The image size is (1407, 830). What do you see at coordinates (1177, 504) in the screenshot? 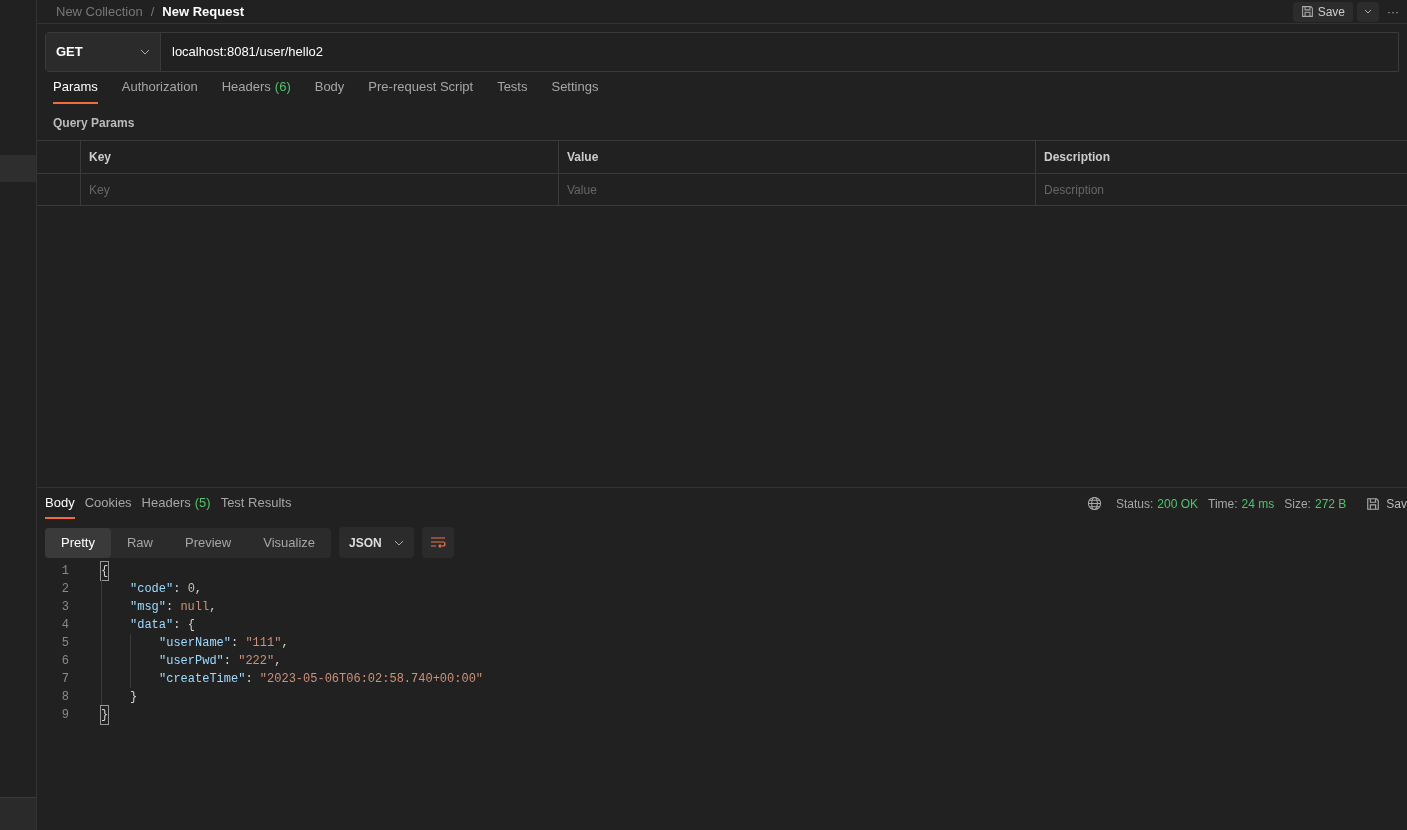
I see `meta-value: 200 OK` at bounding box center [1177, 504].